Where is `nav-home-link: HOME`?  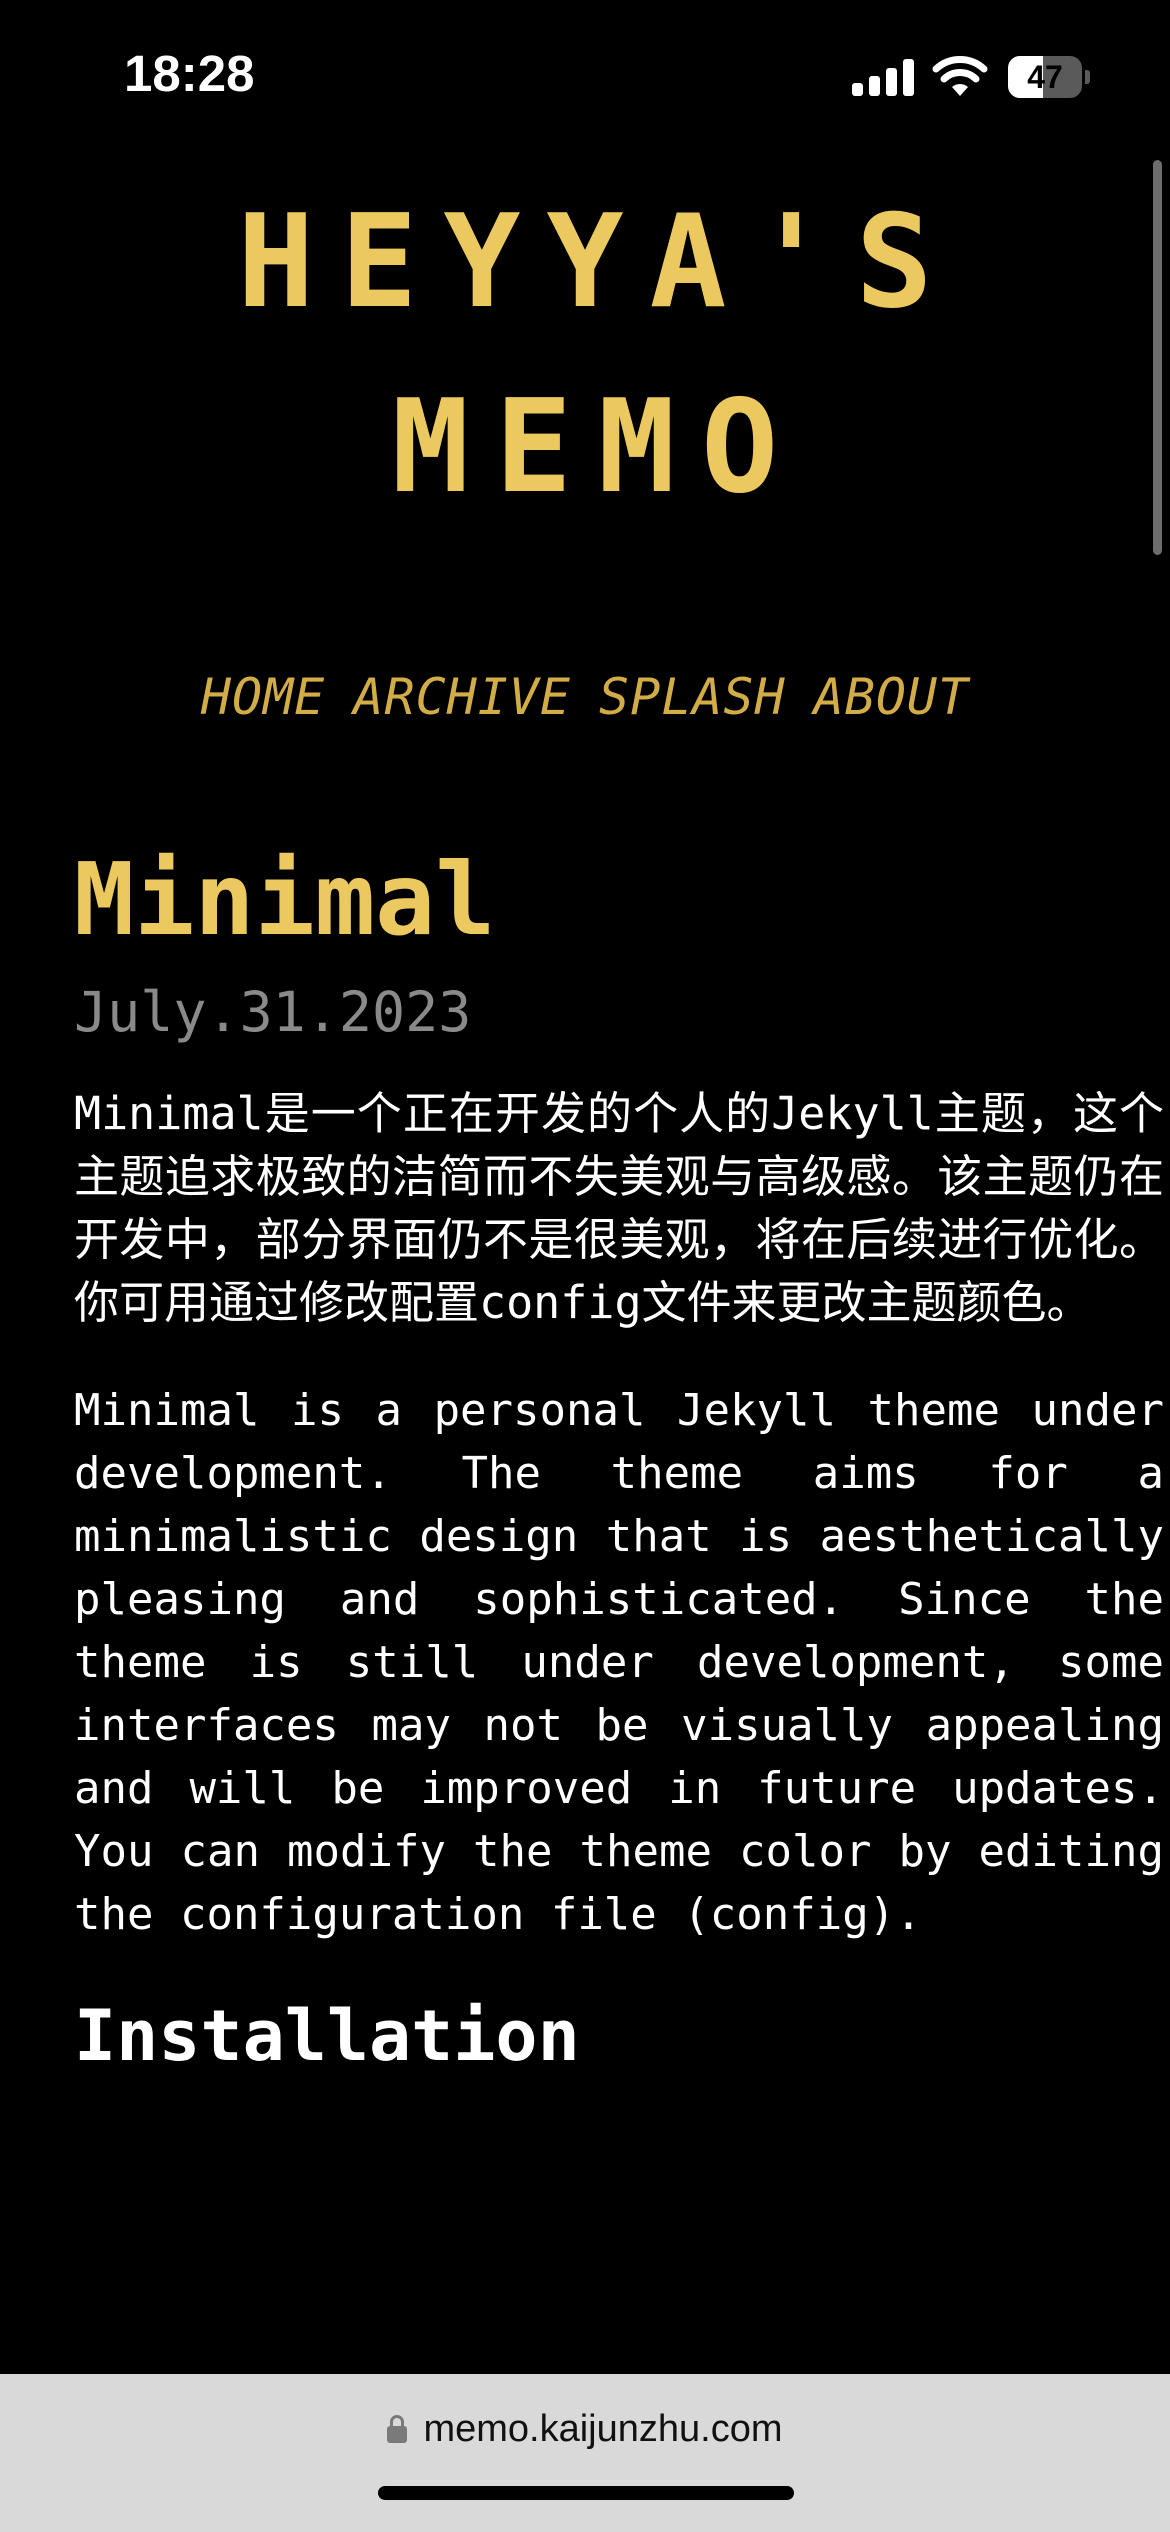 nav-home-link: HOME is located at coordinates (263, 697).